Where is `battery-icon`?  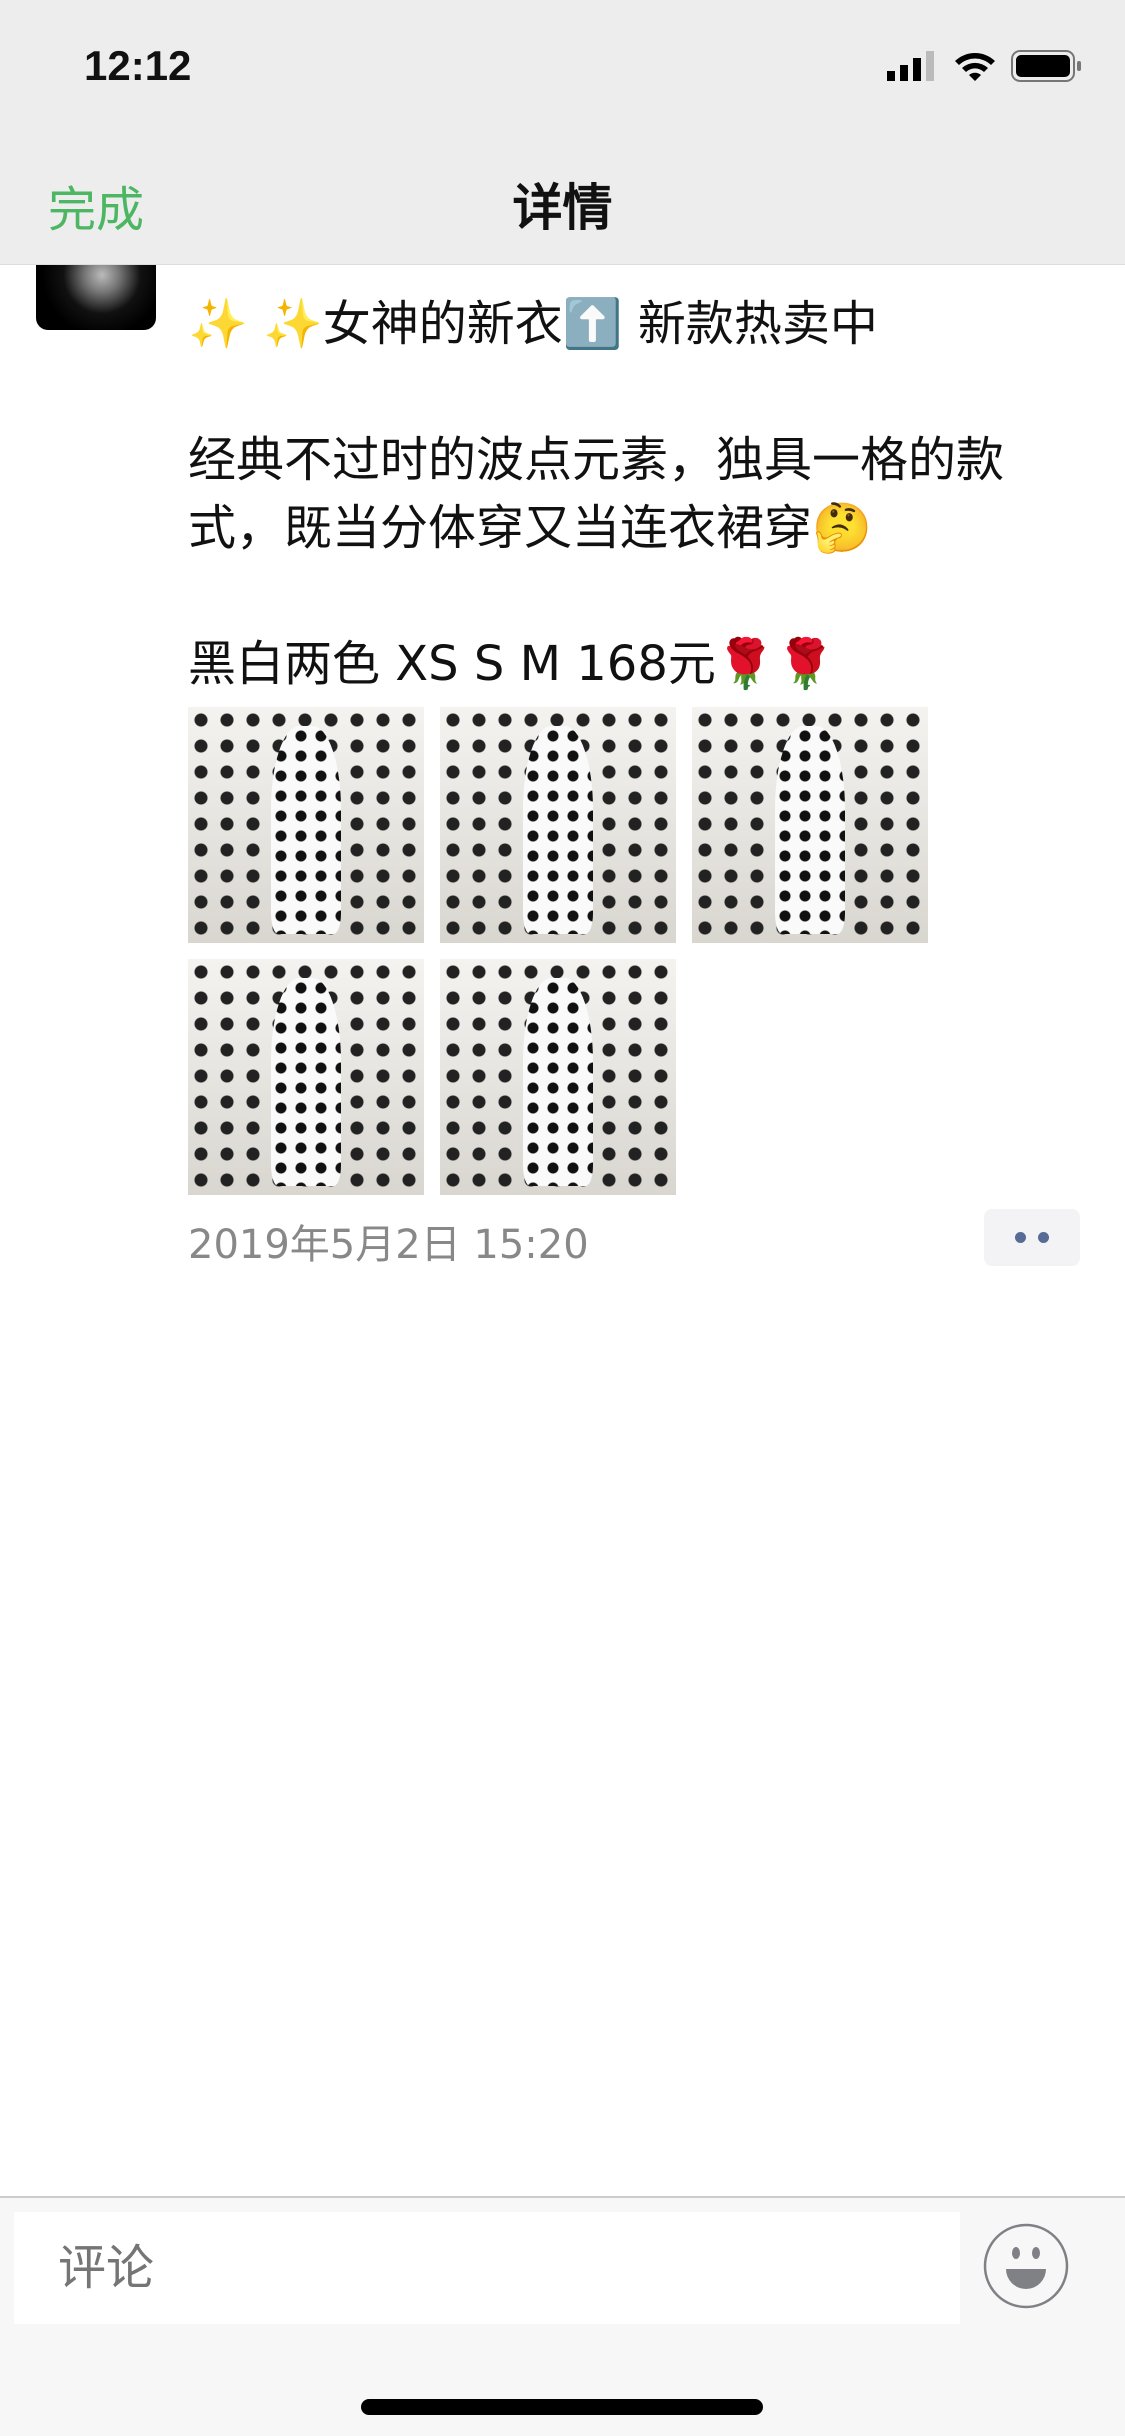
battery-icon is located at coordinates (1046, 66).